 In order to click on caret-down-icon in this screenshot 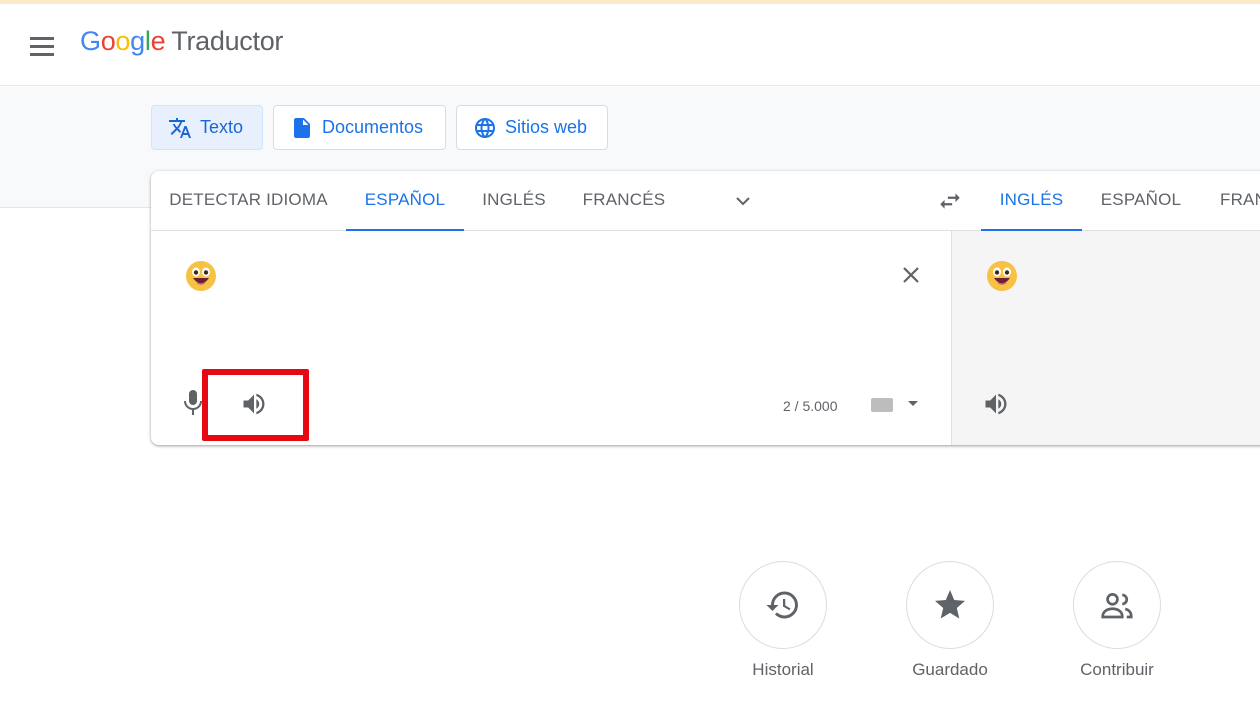, I will do `click(913, 403)`.